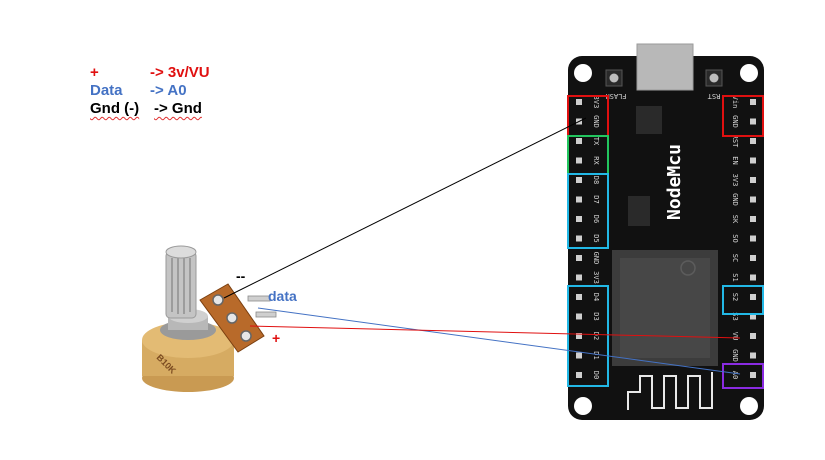 This screenshot has height=460, width=825. I want to click on left-pin-label: D8, so click(596, 180).